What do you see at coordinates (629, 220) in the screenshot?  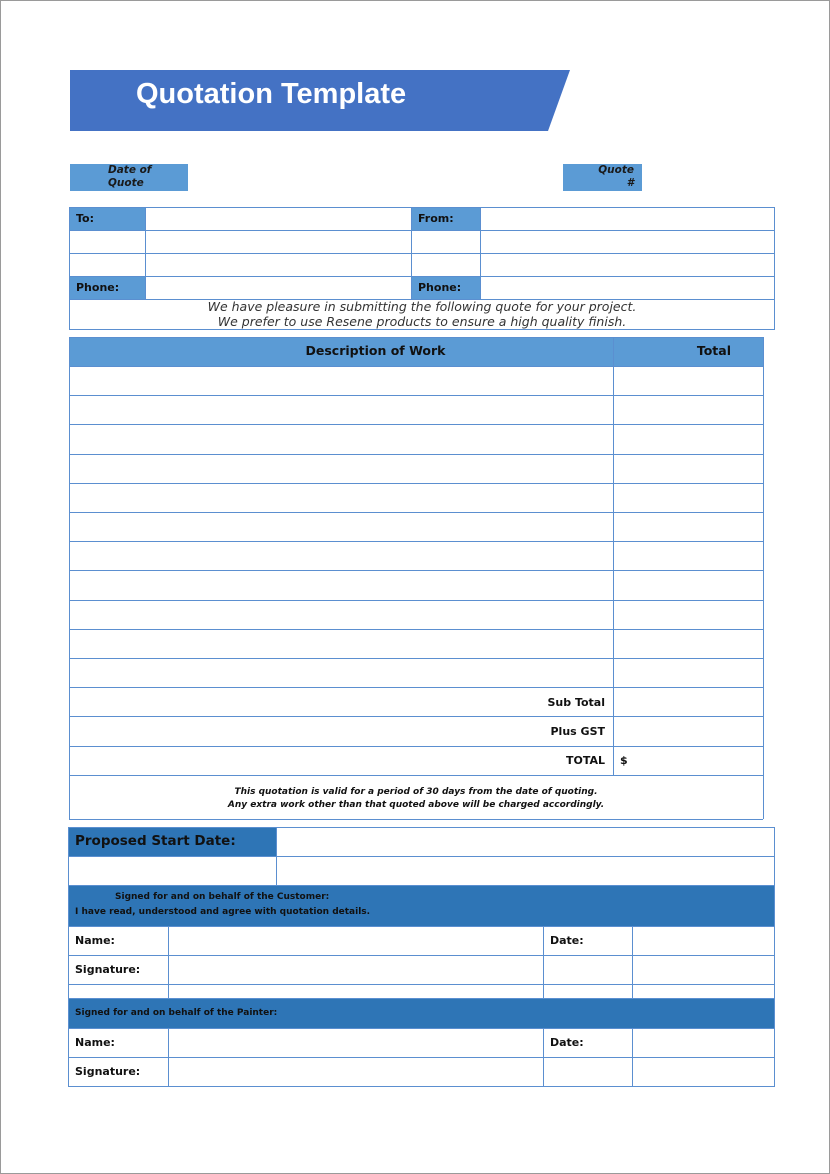 I see `from-line-1-input` at bounding box center [629, 220].